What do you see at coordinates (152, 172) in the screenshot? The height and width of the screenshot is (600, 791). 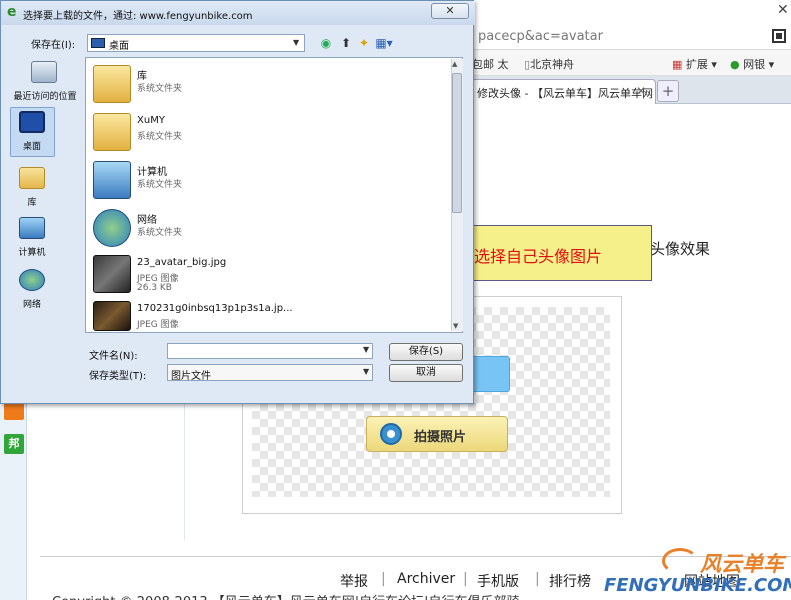 I see `file-name: 计算机` at bounding box center [152, 172].